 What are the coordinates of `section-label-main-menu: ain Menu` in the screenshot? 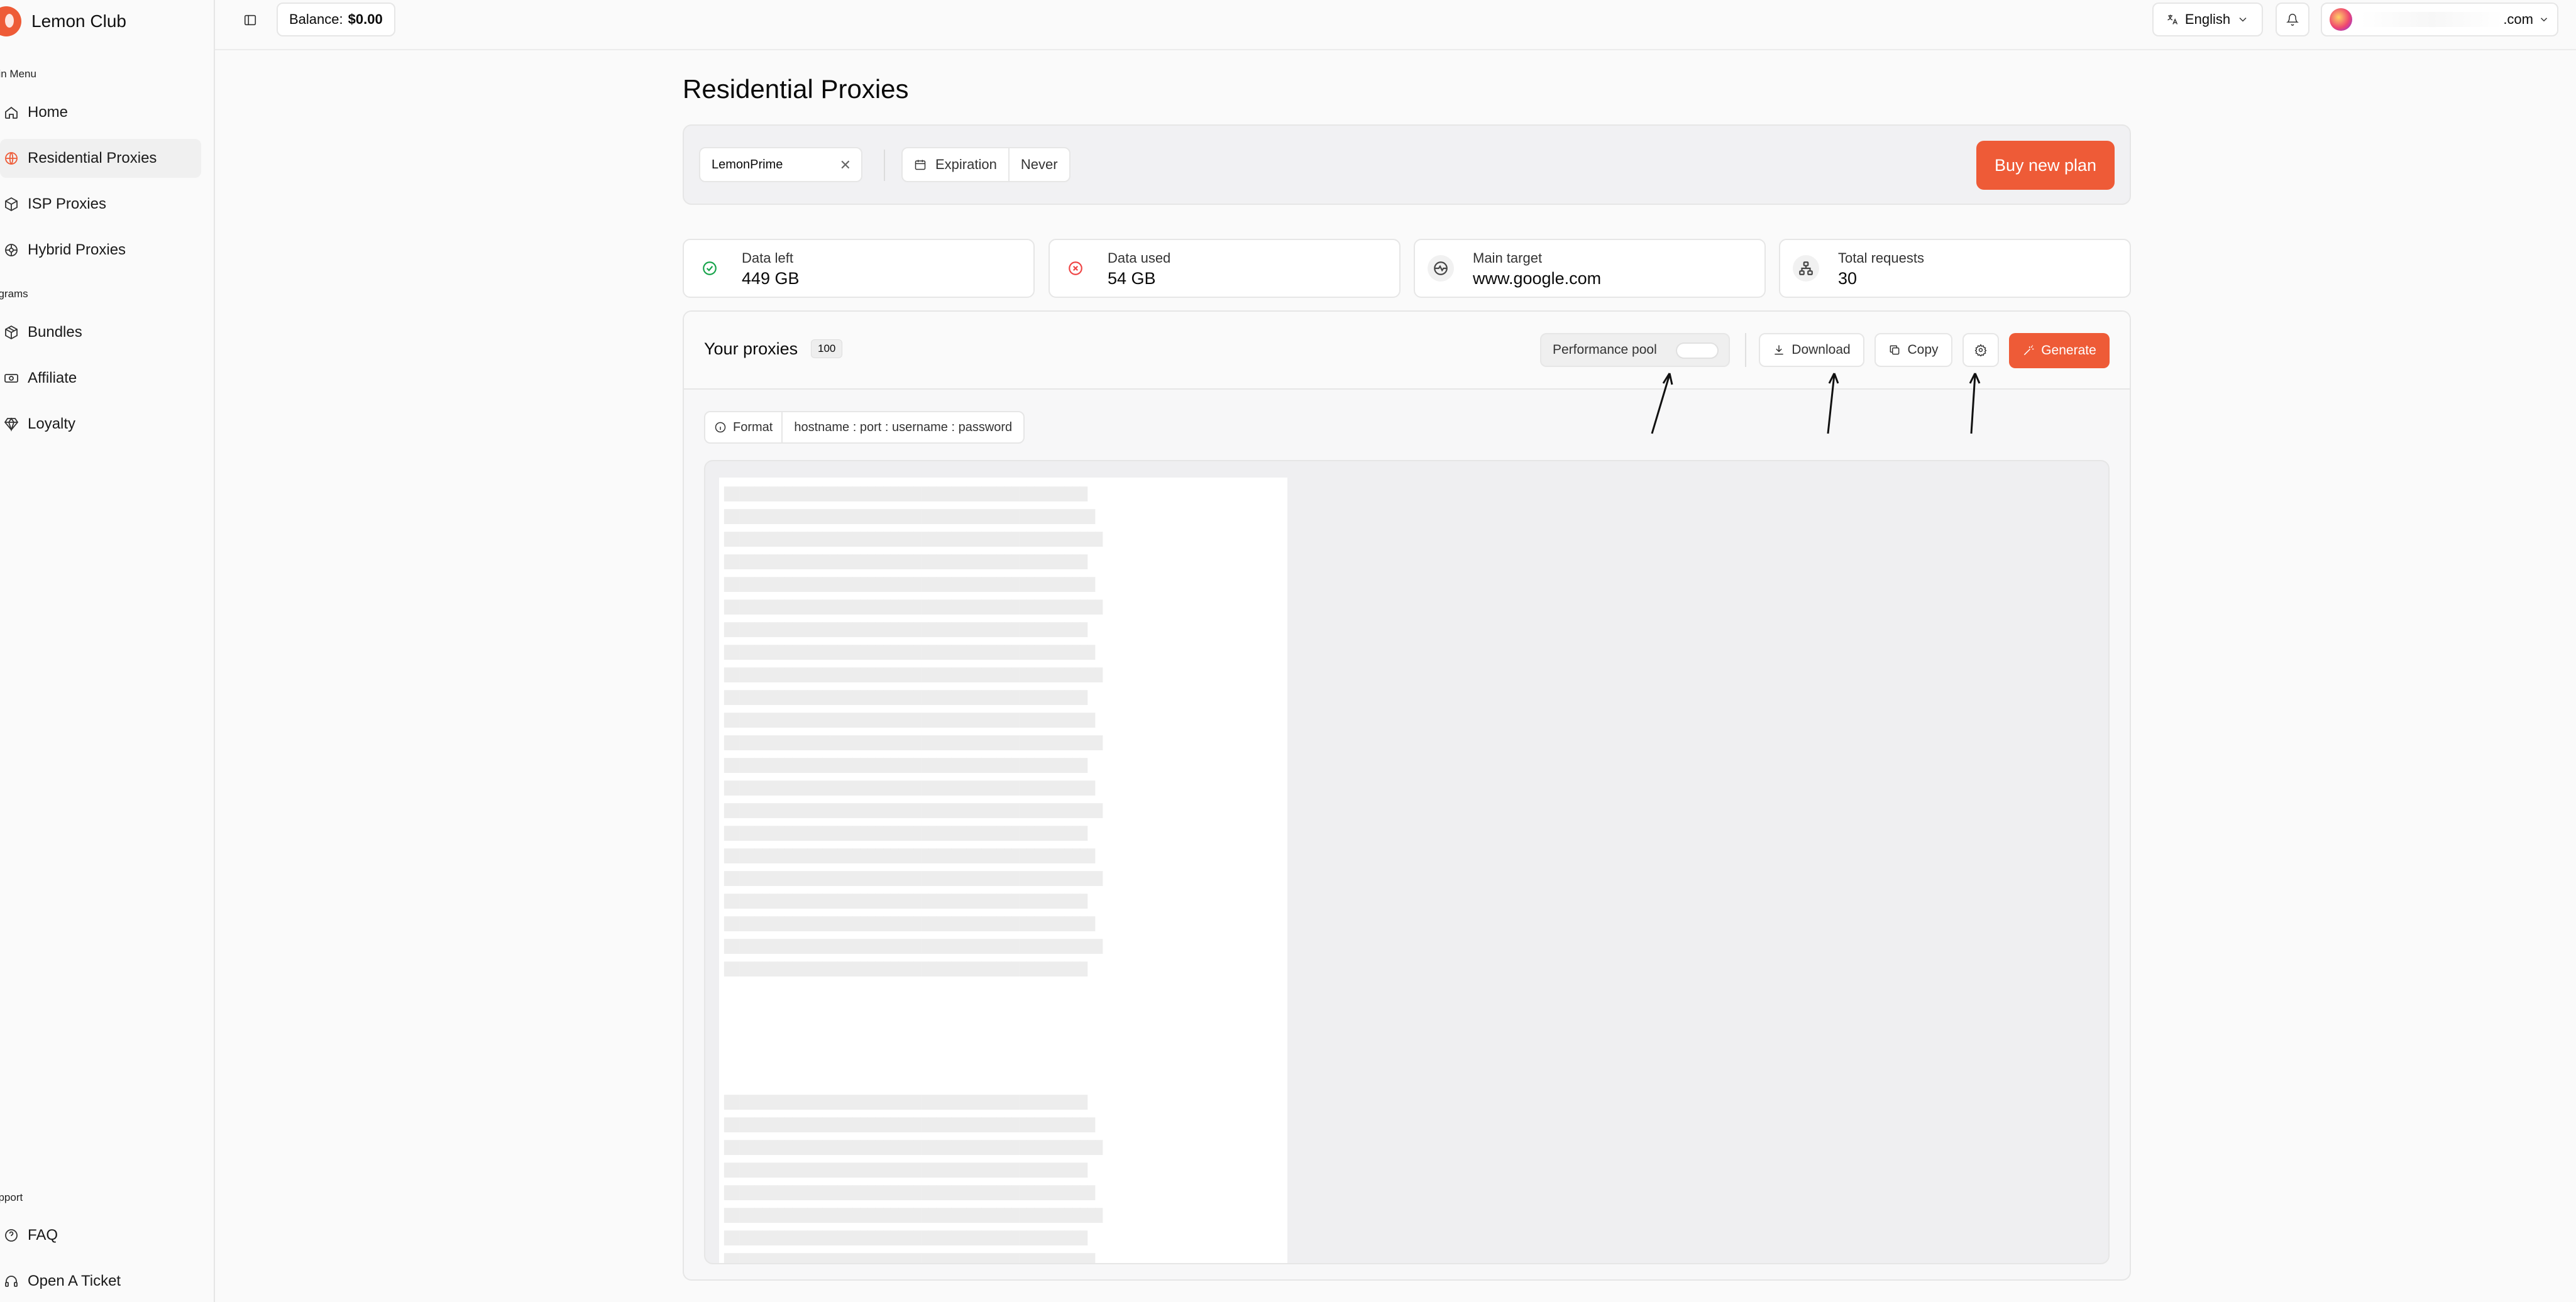 It's located at (18, 74).